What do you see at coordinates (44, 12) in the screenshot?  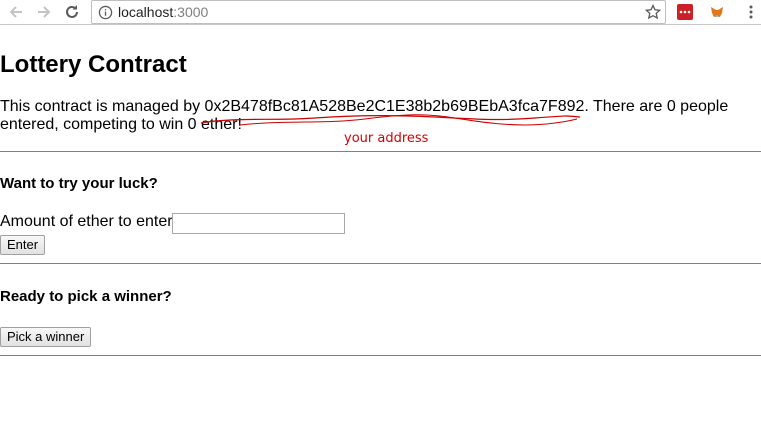 I see `forward-arrow-icon` at bounding box center [44, 12].